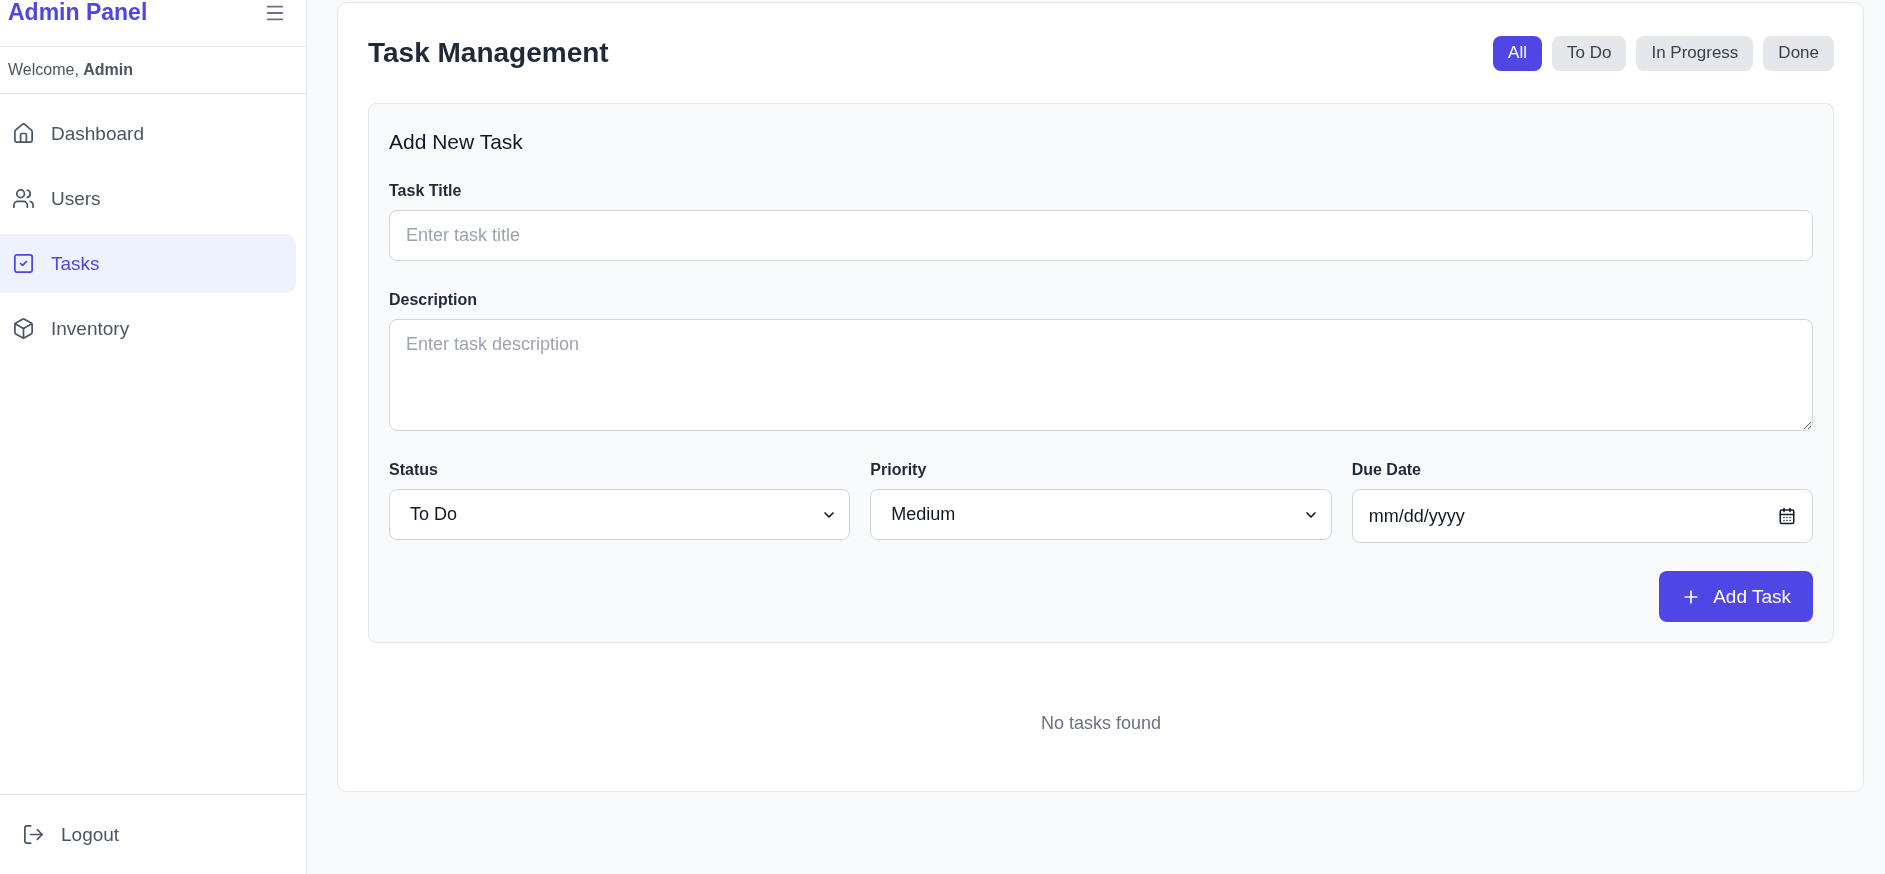  Describe the element at coordinates (1589, 53) in the screenshot. I see `filter-button: To Do` at that location.